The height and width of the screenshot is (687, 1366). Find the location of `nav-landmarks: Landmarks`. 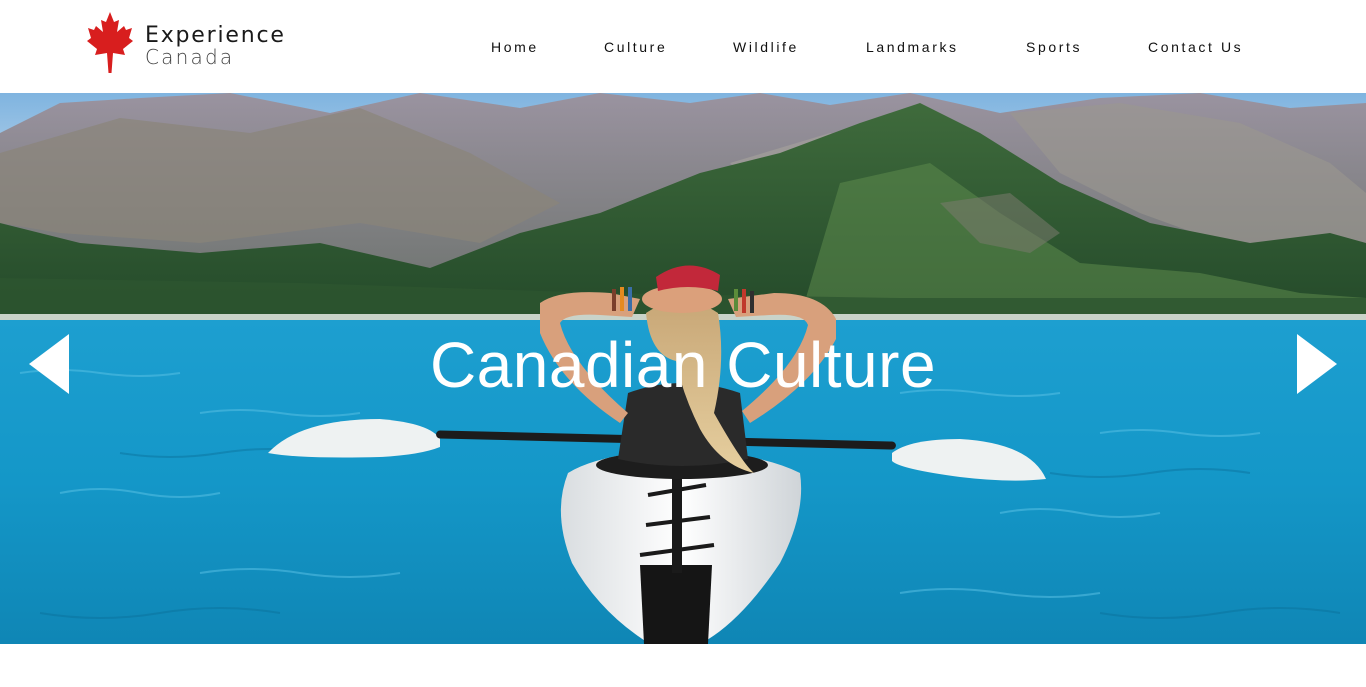

nav-landmarks: Landmarks is located at coordinates (912, 47).